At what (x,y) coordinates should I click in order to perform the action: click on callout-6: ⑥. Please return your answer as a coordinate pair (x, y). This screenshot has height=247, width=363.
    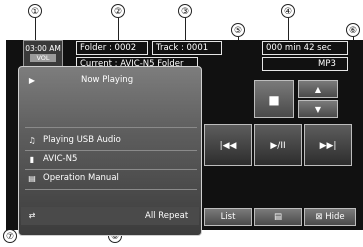
    Looking at the image, I should click on (353, 30).